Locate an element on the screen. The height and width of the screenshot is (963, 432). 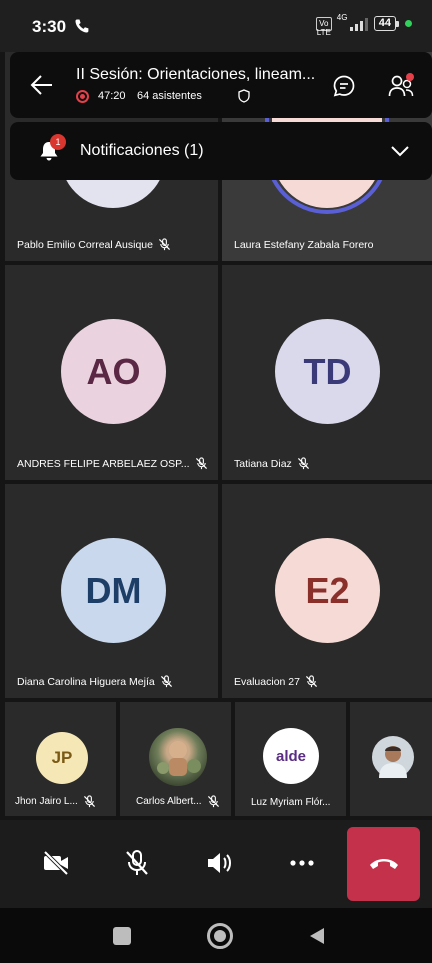
participant-tile: TD Tatiana Diaz is located at coordinates (327, 372).